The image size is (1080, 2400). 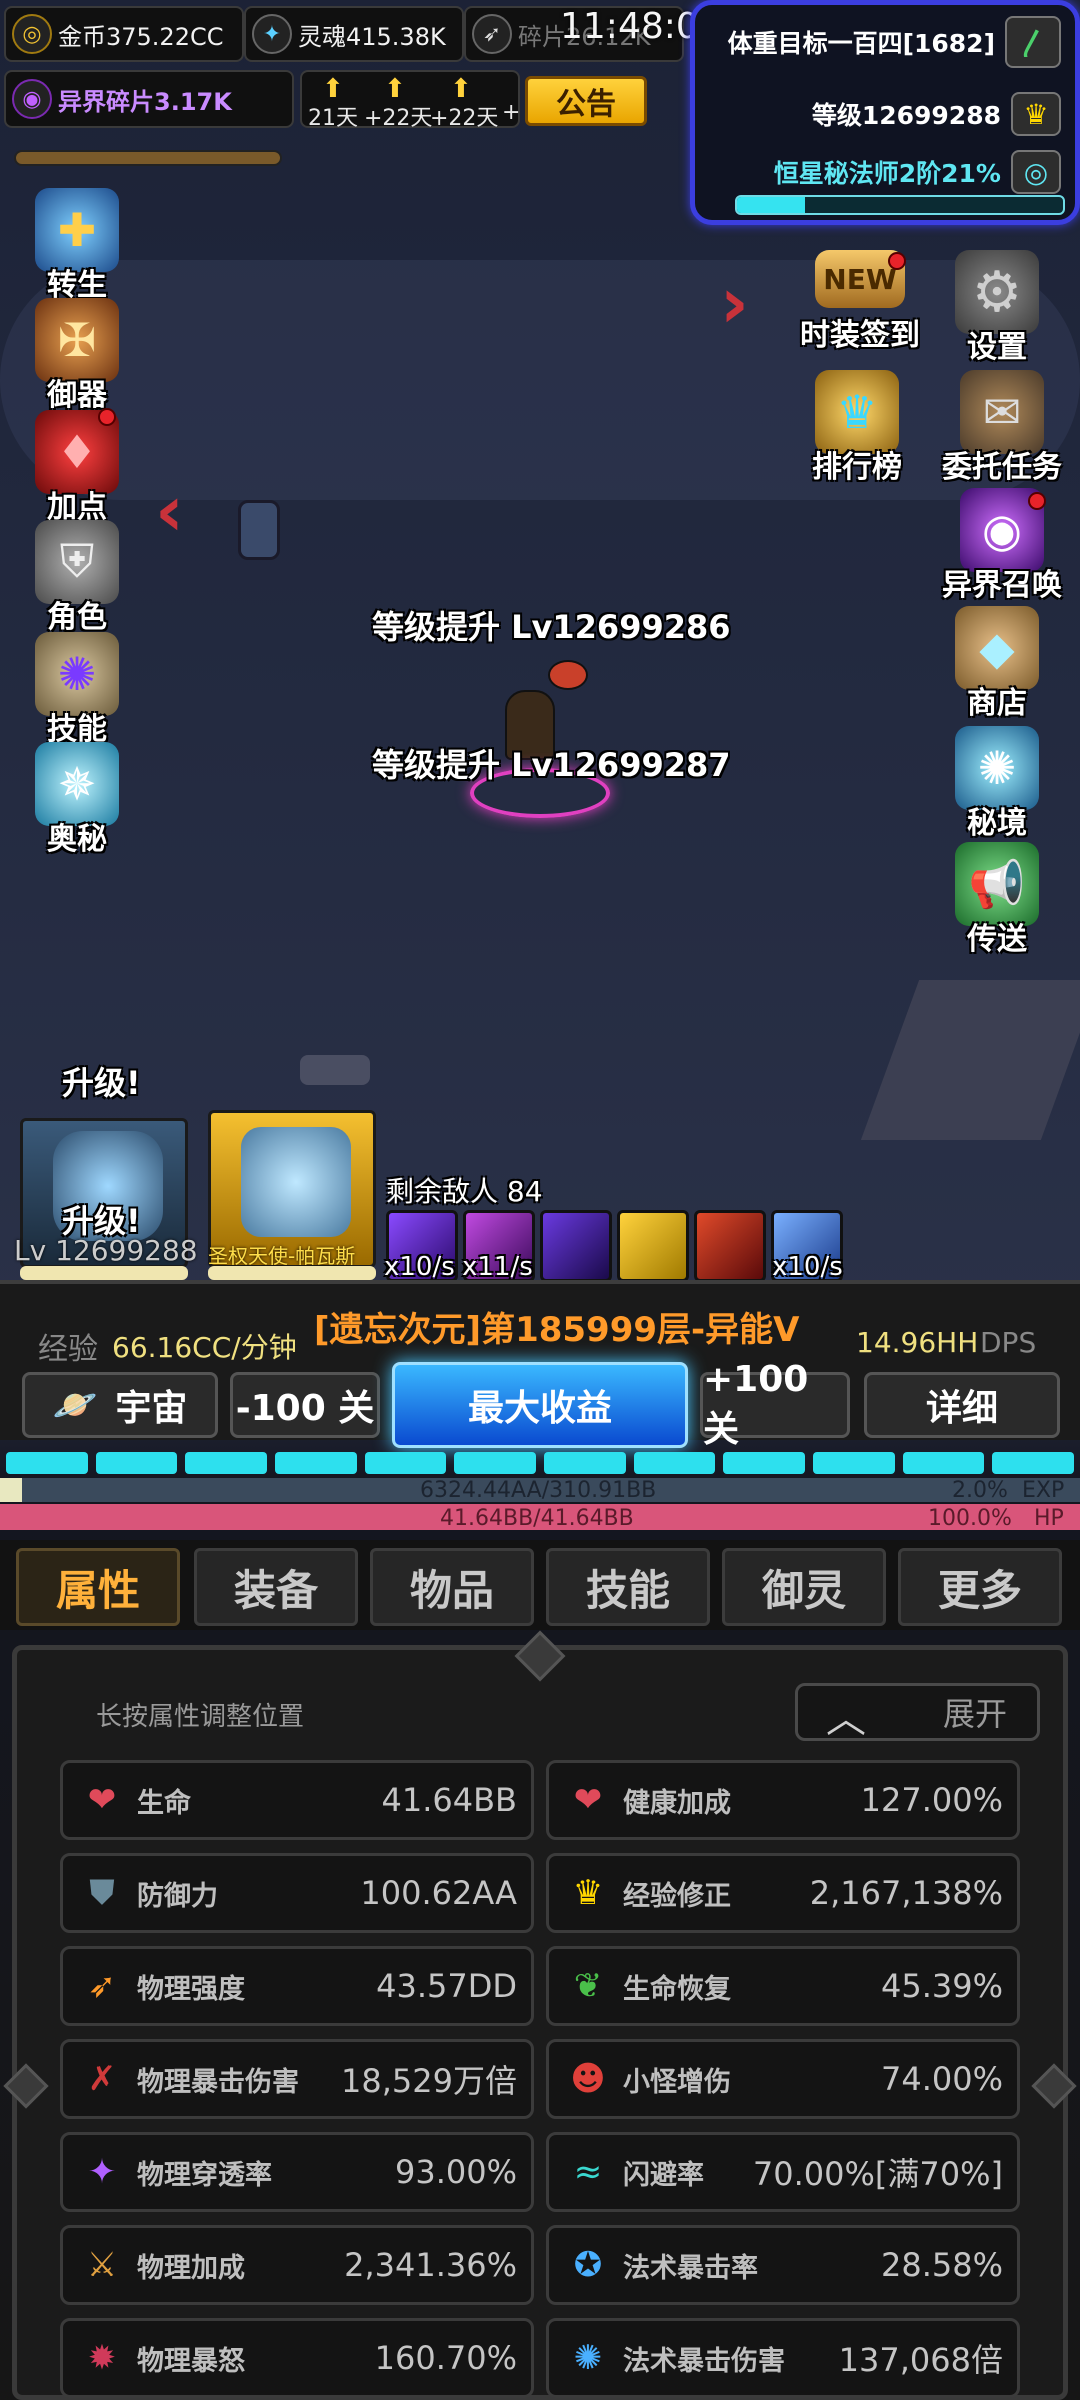 What do you see at coordinates (917, 1712) in the screenshot?
I see `expand-button: ︿ 展开` at bounding box center [917, 1712].